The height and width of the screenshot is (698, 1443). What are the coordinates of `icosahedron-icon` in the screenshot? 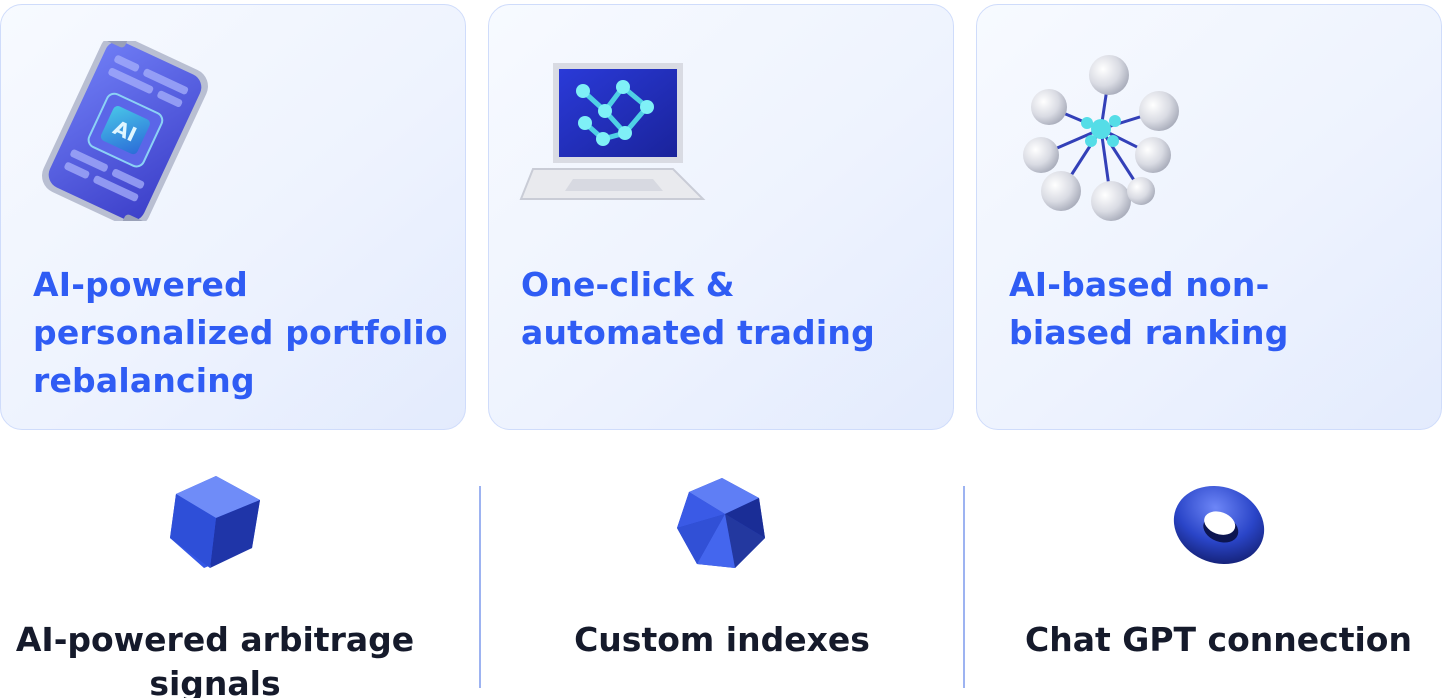 It's located at (721, 523).